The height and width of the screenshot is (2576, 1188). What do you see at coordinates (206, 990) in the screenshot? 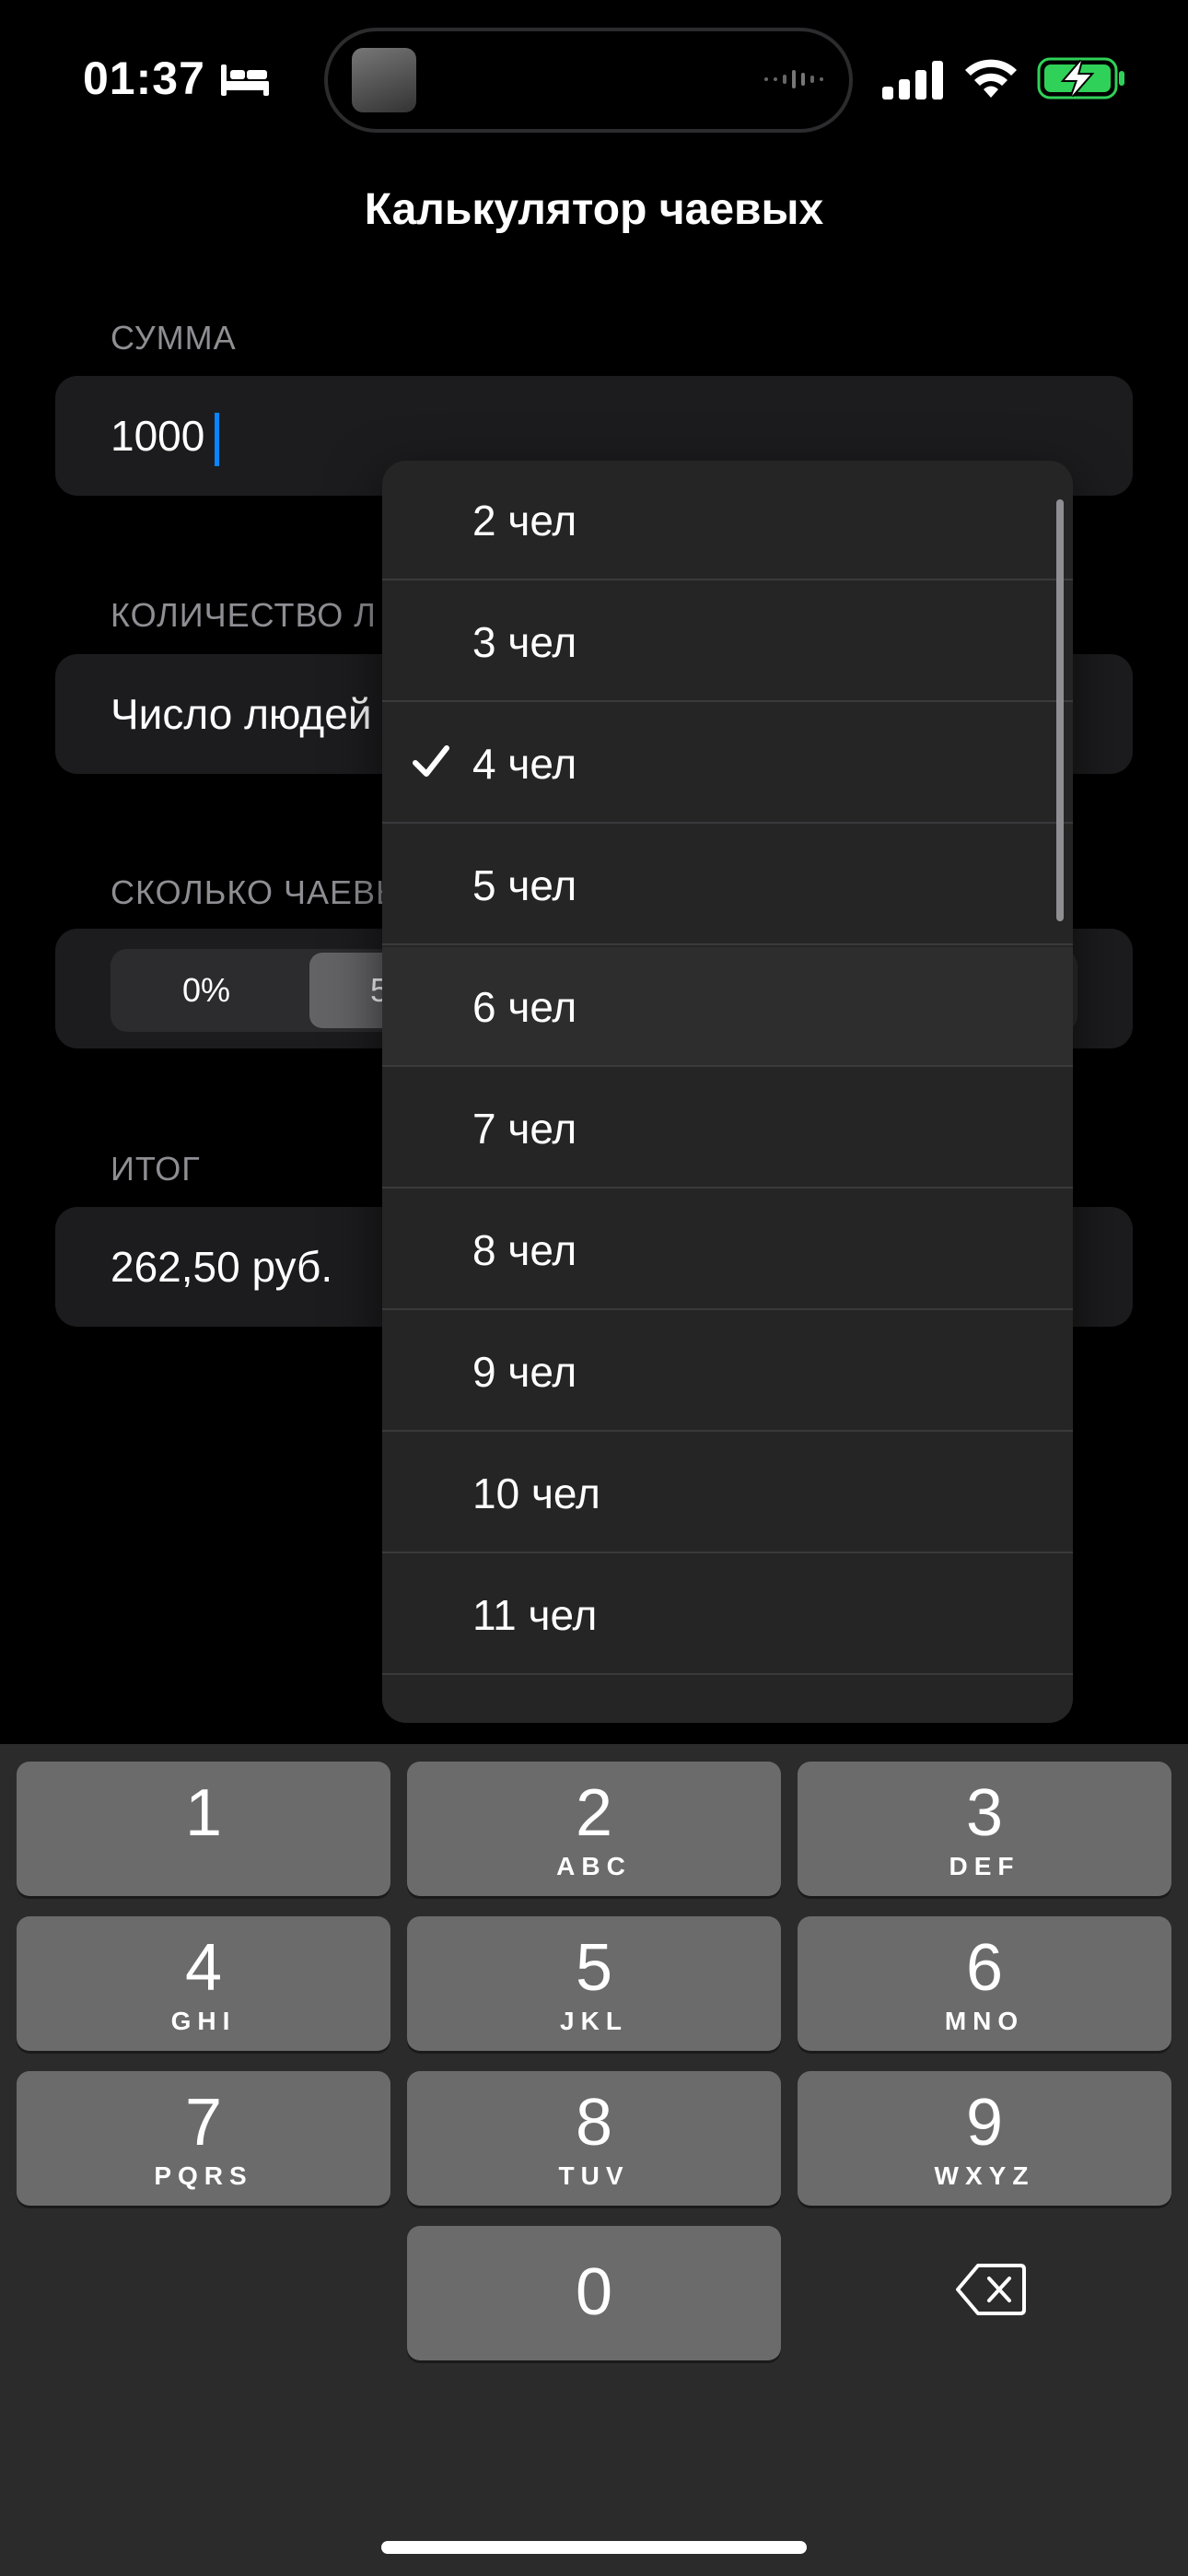
I see `tip-segment-0: 0%` at bounding box center [206, 990].